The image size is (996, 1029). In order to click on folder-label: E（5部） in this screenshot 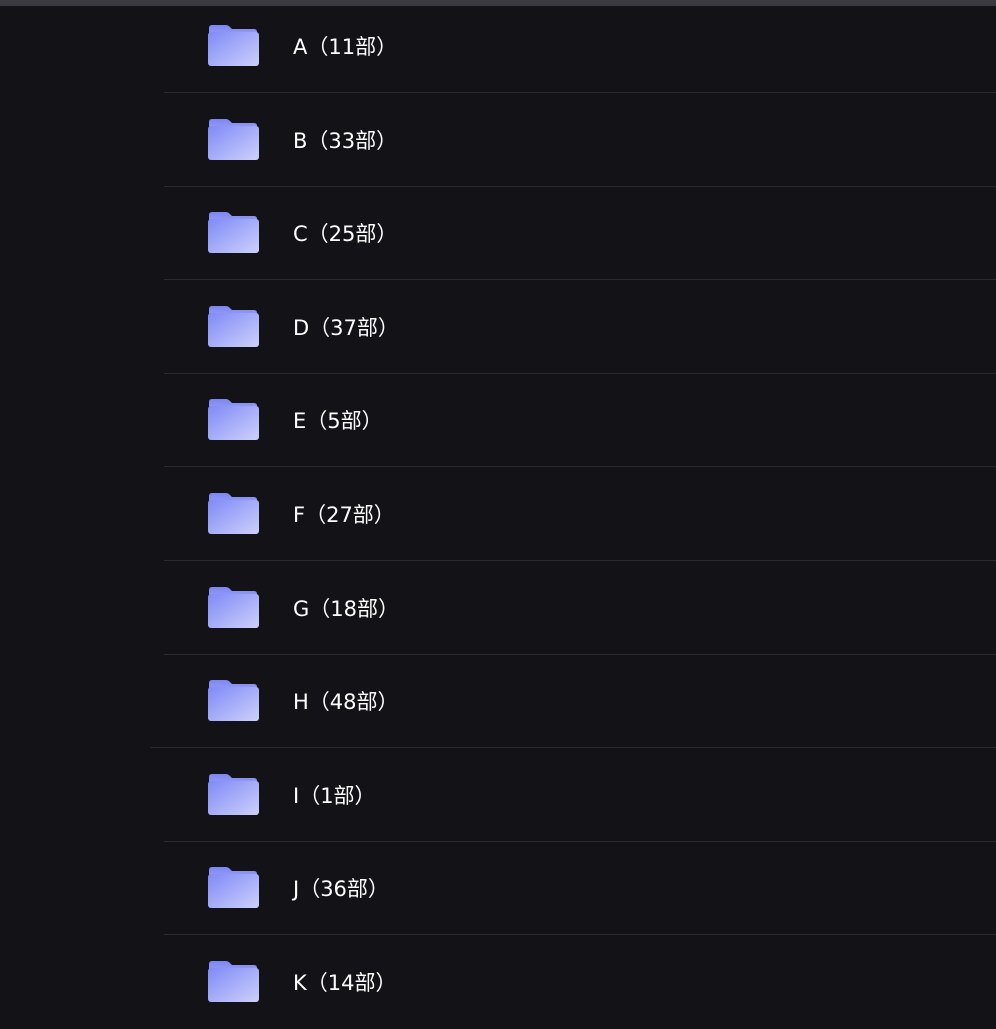, I will do `click(338, 421)`.